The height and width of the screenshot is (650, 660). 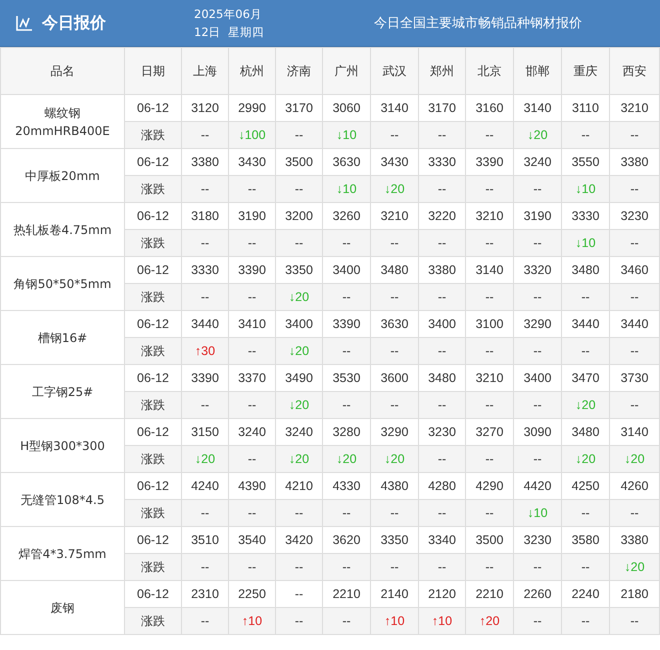 What do you see at coordinates (153, 71) in the screenshot?
I see `column-header: 日期` at bounding box center [153, 71].